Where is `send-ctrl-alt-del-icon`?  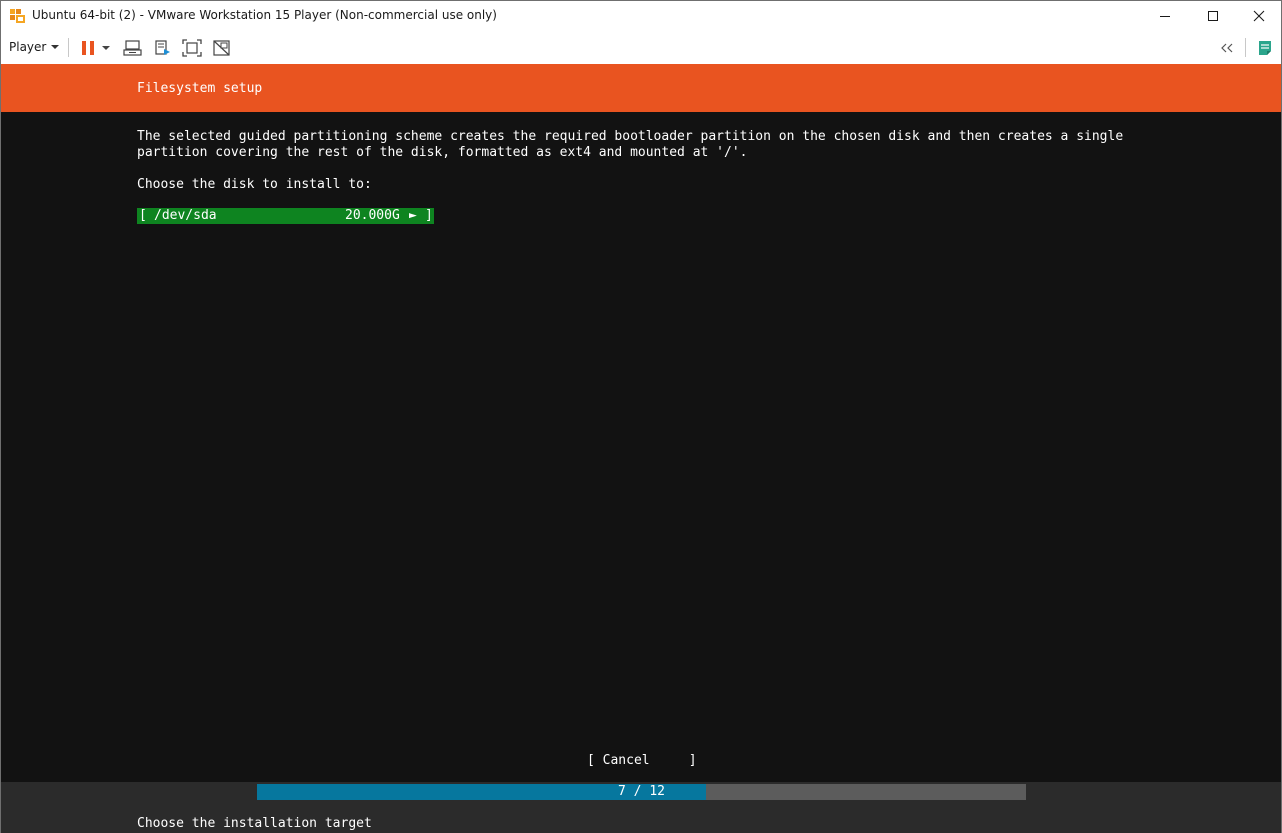 send-ctrl-alt-del-icon is located at coordinates (132, 48).